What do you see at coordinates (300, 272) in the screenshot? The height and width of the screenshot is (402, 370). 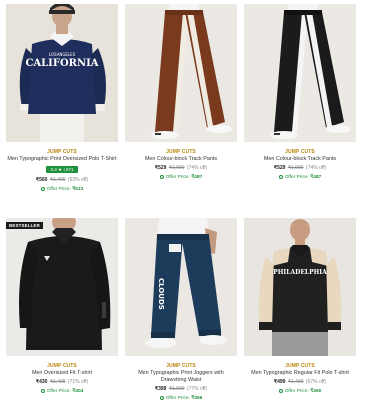 I see `polo-chest-print: PHILADELPHIA` at bounding box center [300, 272].